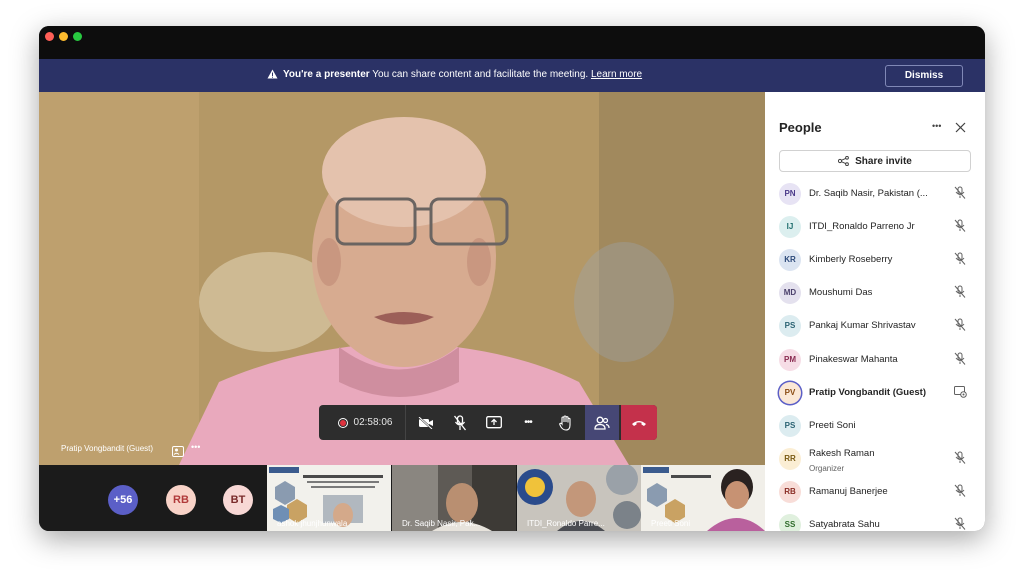 This screenshot has width=1024, height=582. I want to click on people-list-item: IJ ITDI_Ronaldo Parreno Jr, so click(875, 227).